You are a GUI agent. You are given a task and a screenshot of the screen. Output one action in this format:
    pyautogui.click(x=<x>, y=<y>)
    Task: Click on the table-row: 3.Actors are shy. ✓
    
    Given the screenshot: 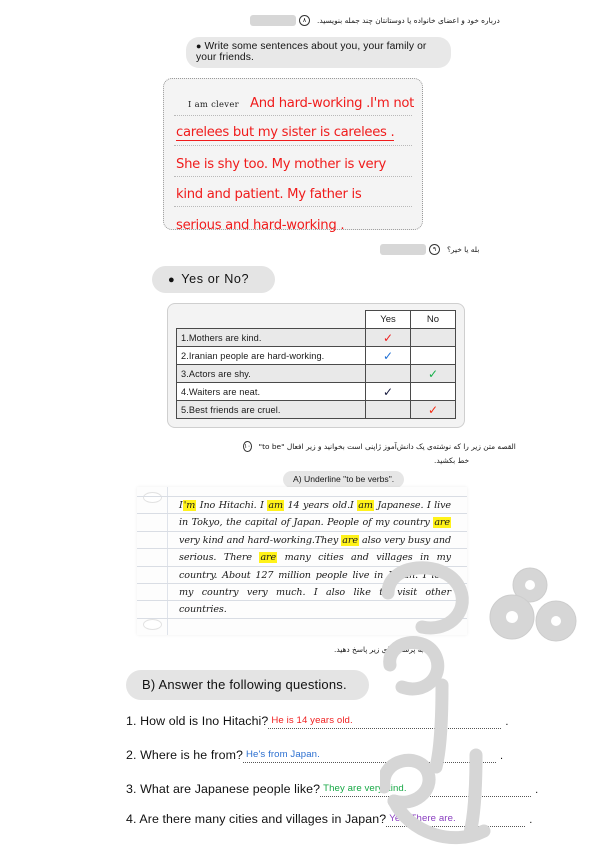 What is the action you would take?
    pyautogui.click(x=316, y=373)
    